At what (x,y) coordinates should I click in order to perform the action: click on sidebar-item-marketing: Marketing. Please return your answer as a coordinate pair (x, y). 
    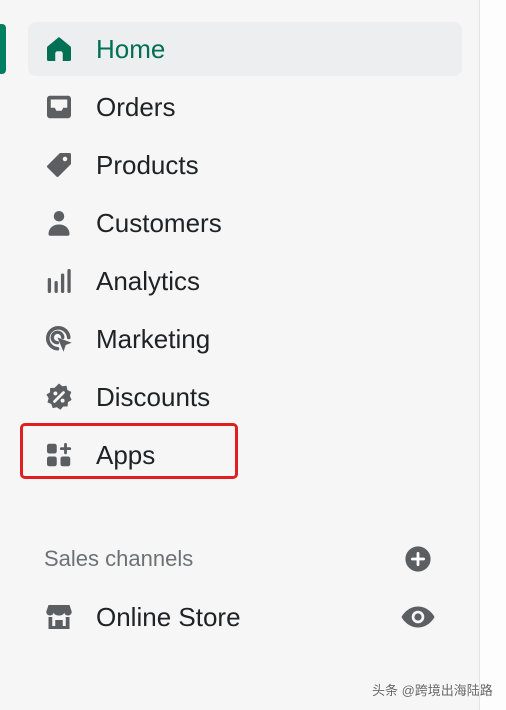
    Looking at the image, I should click on (245, 339).